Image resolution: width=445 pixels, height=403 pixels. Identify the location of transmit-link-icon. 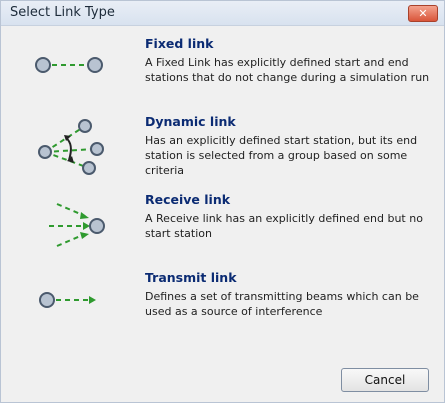
(67, 300).